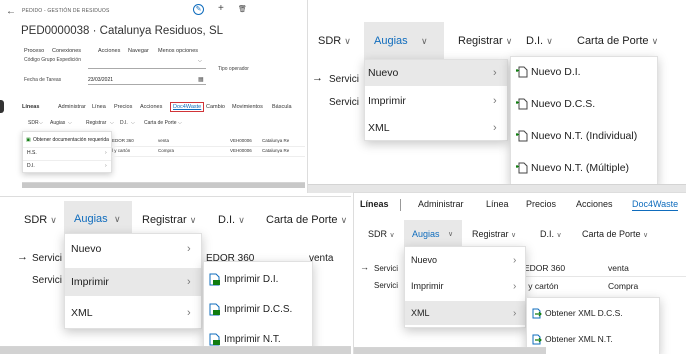  I want to click on tab-cambio: Cambio, so click(215, 107).